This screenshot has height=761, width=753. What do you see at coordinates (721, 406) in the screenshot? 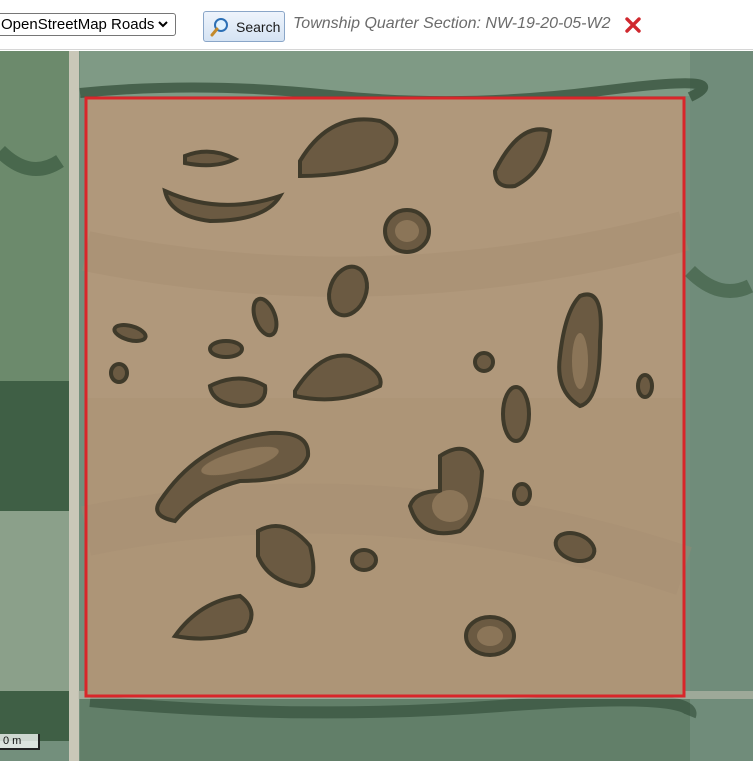
I see `field-east` at bounding box center [721, 406].